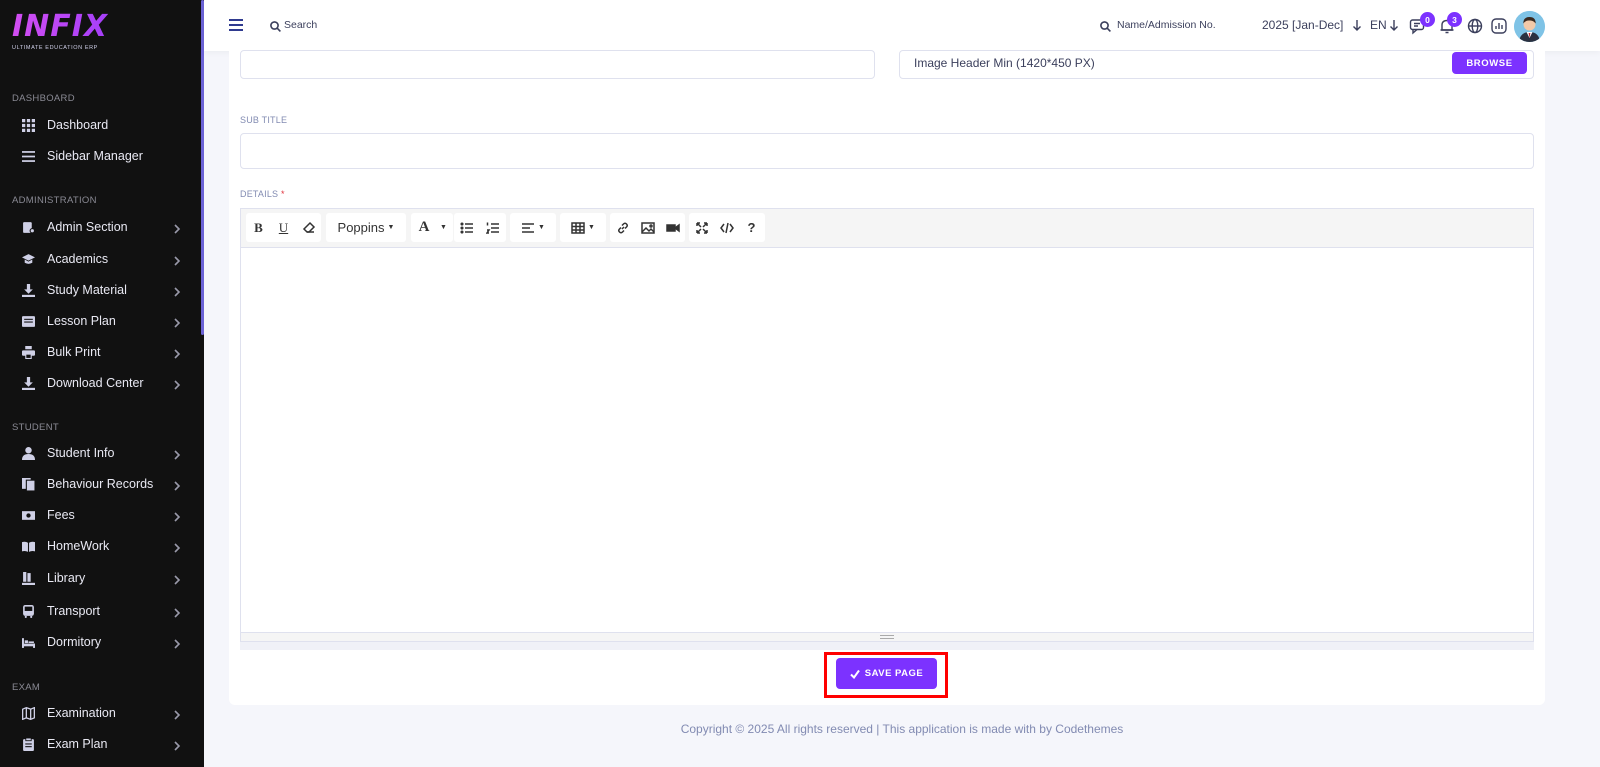 This screenshot has width=1600, height=767. Describe the element at coordinates (28, 125) in the screenshot. I see `grid-icon` at that location.